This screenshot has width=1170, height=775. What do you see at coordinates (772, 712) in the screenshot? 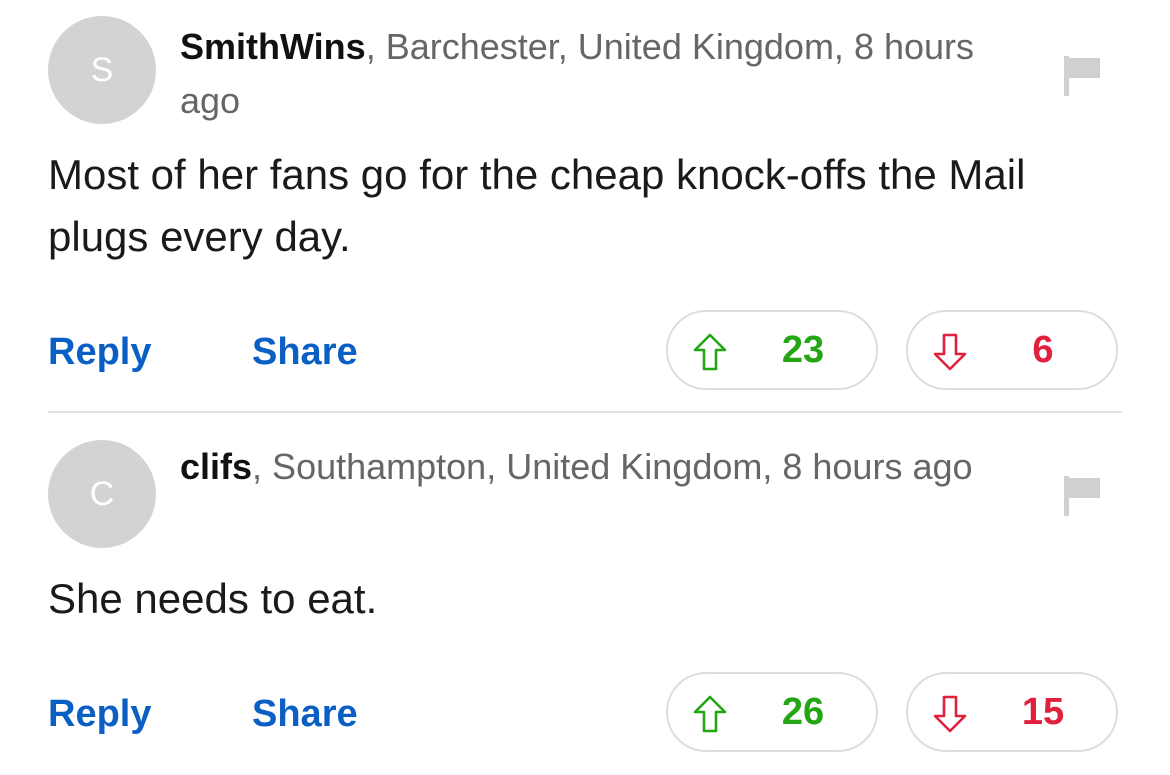
I see `upvote-button: 26` at bounding box center [772, 712].